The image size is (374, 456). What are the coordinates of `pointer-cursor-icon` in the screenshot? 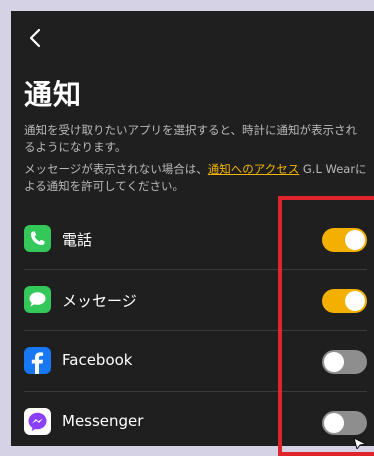 It's located at (360, 443).